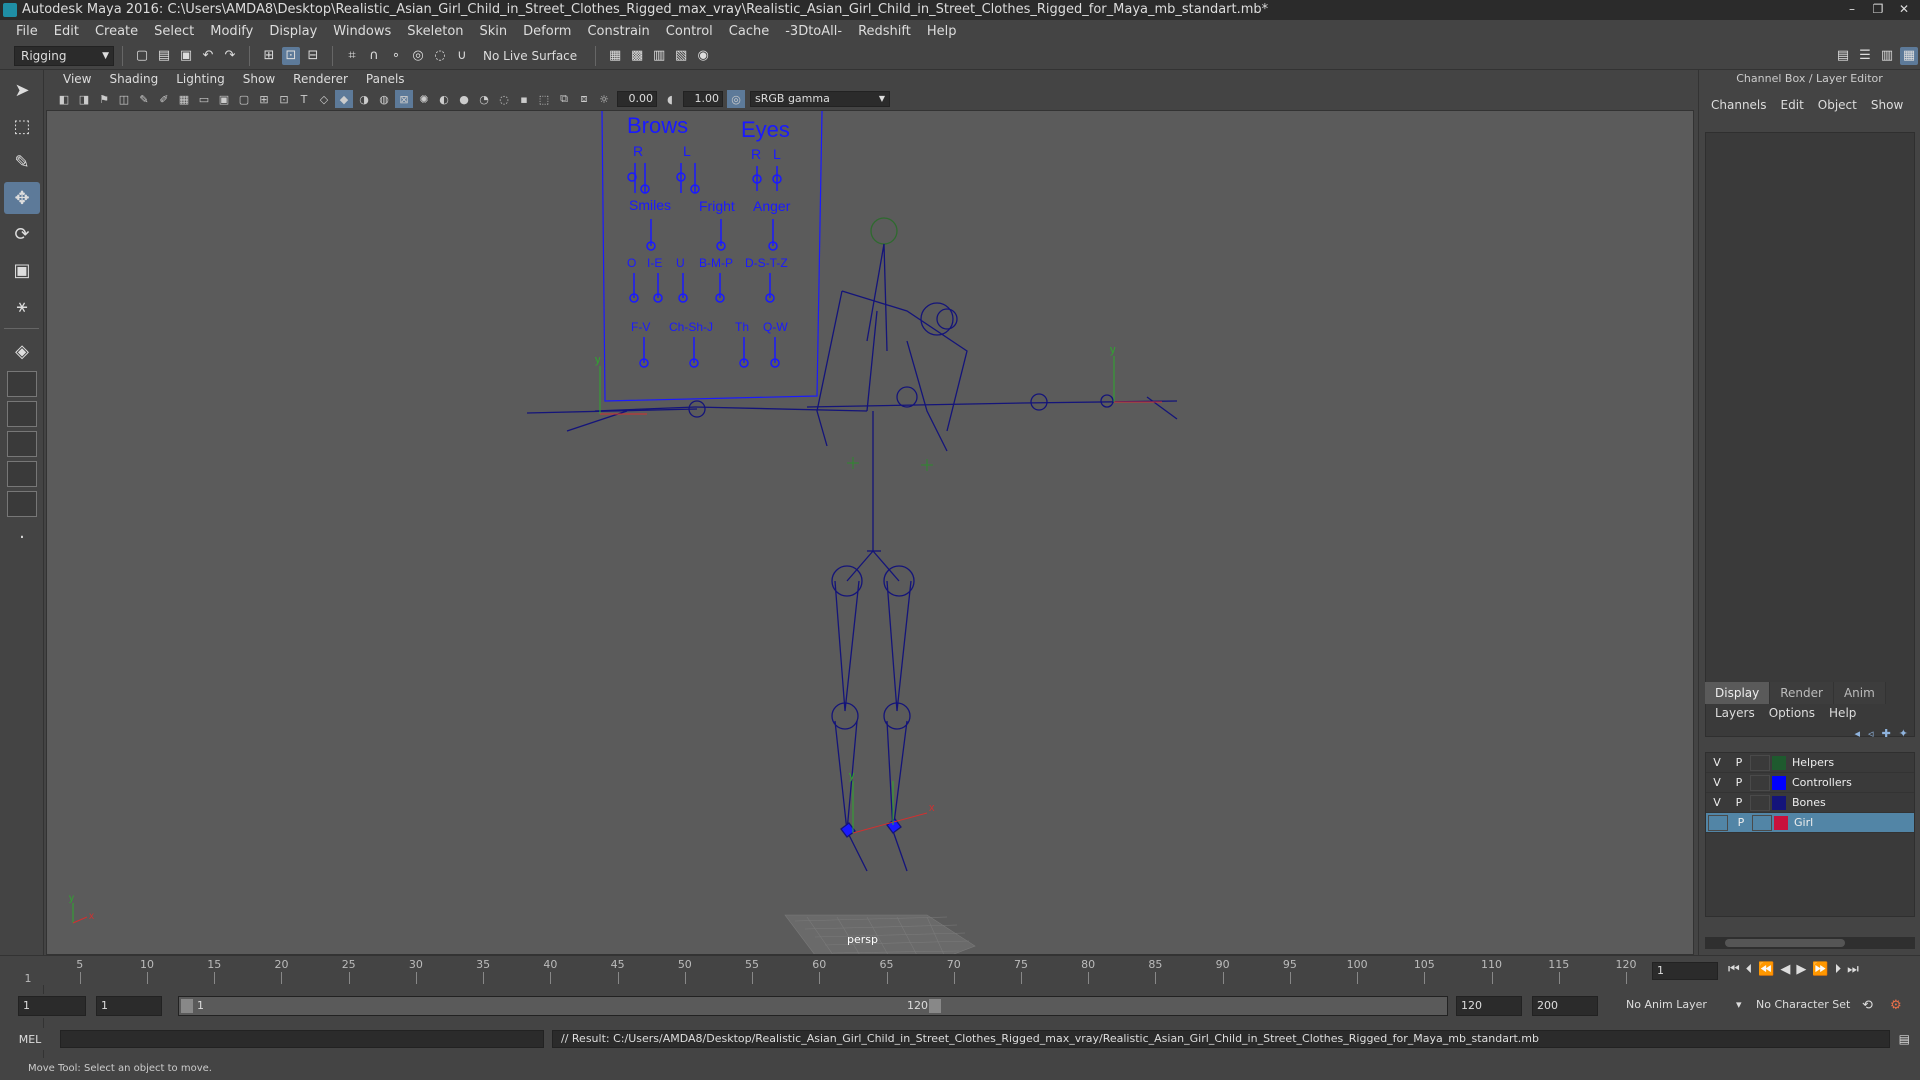  I want to click on tab-anim: Anim, so click(1859, 693).